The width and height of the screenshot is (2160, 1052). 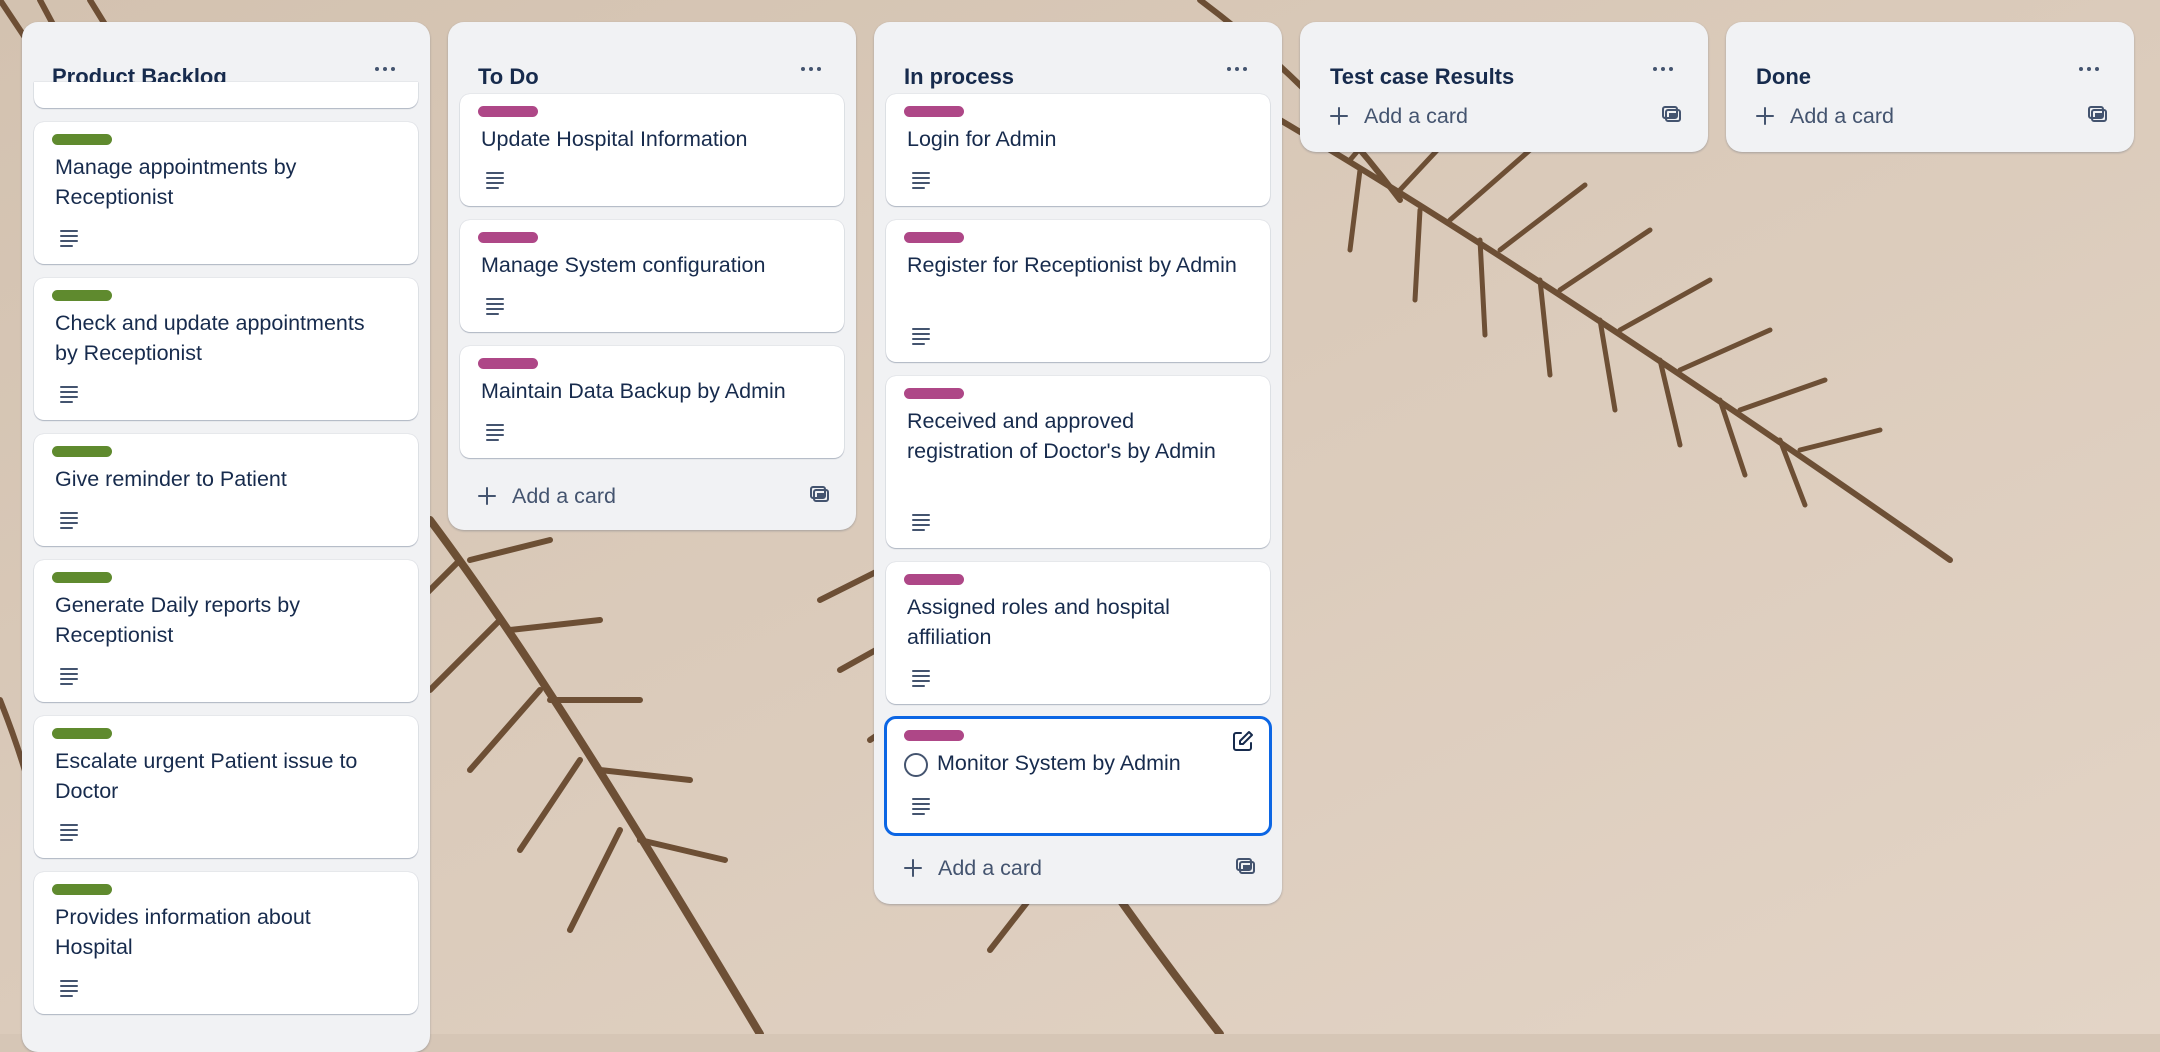 I want to click on list-test-case-results: Test case Results Add a card, so click(x=1504, y=87).